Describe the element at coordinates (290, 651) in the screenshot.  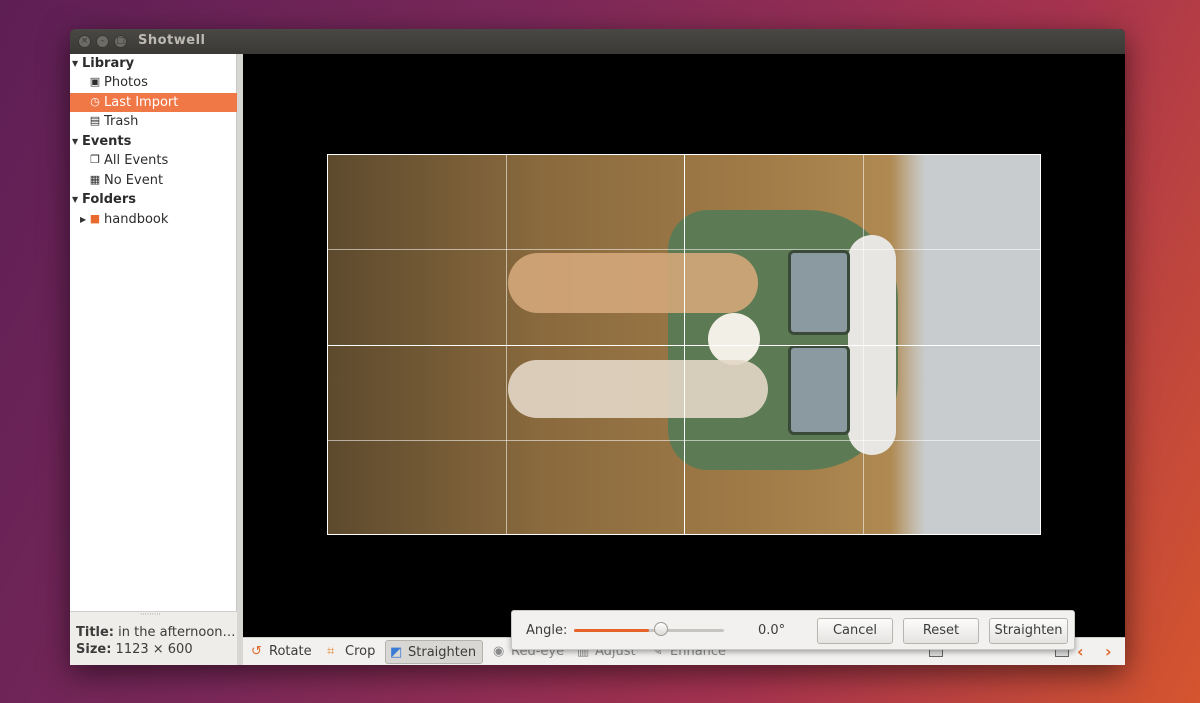
I see `rotate-label: Rotate` at that location.